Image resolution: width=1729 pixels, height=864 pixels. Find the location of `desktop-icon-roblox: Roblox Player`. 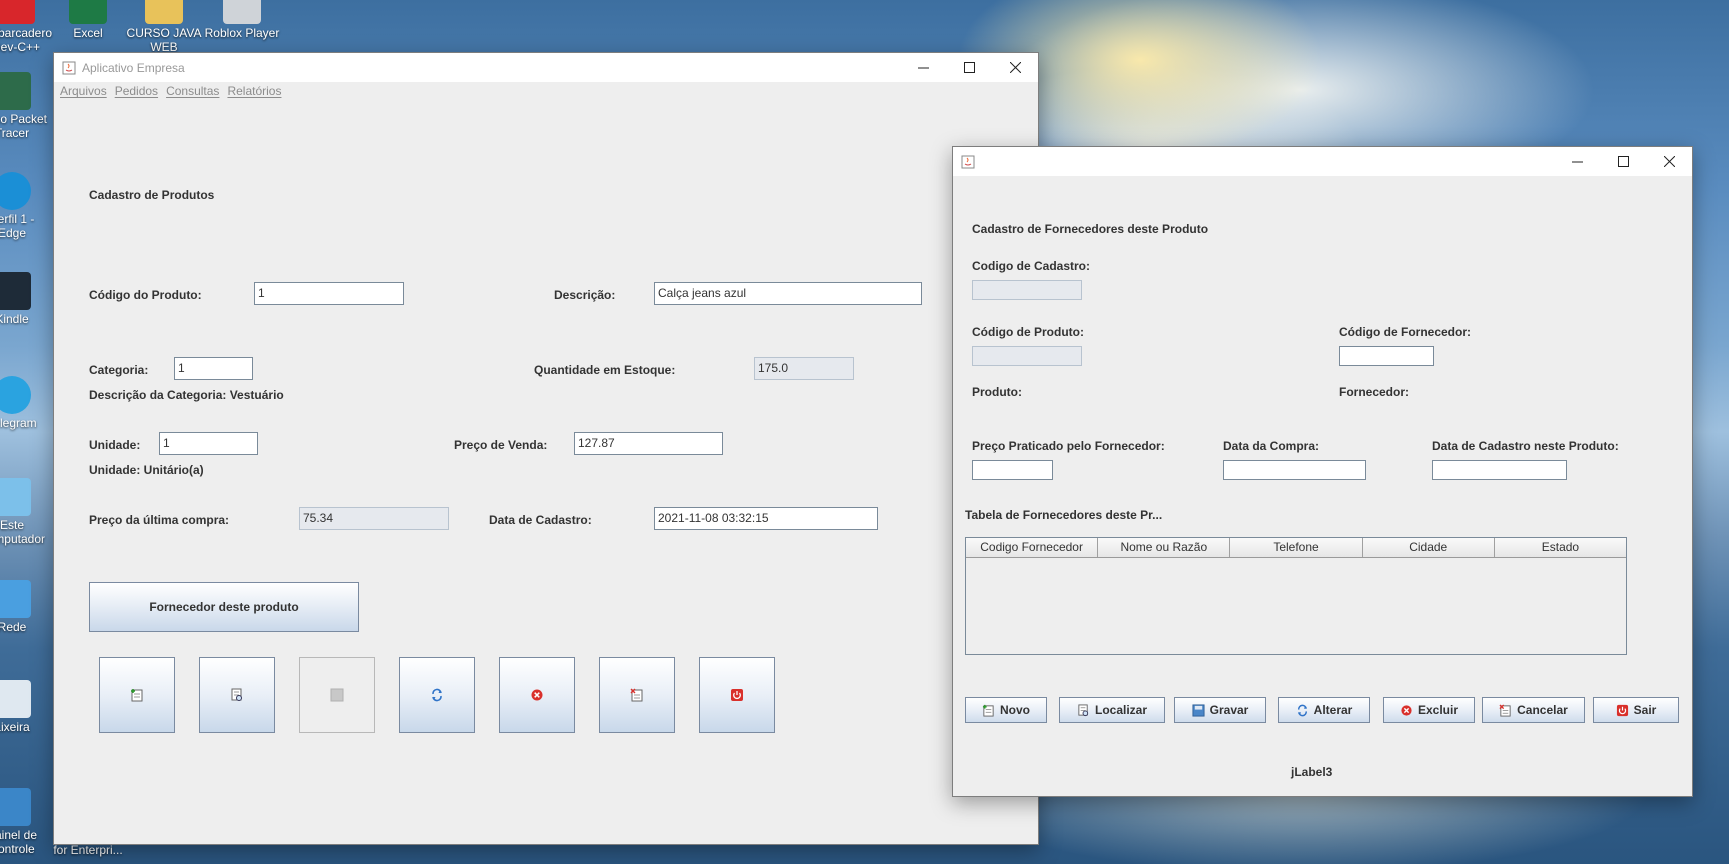

desktop-icon-roblox: Roblox Player is located at coordinates (242, 20).